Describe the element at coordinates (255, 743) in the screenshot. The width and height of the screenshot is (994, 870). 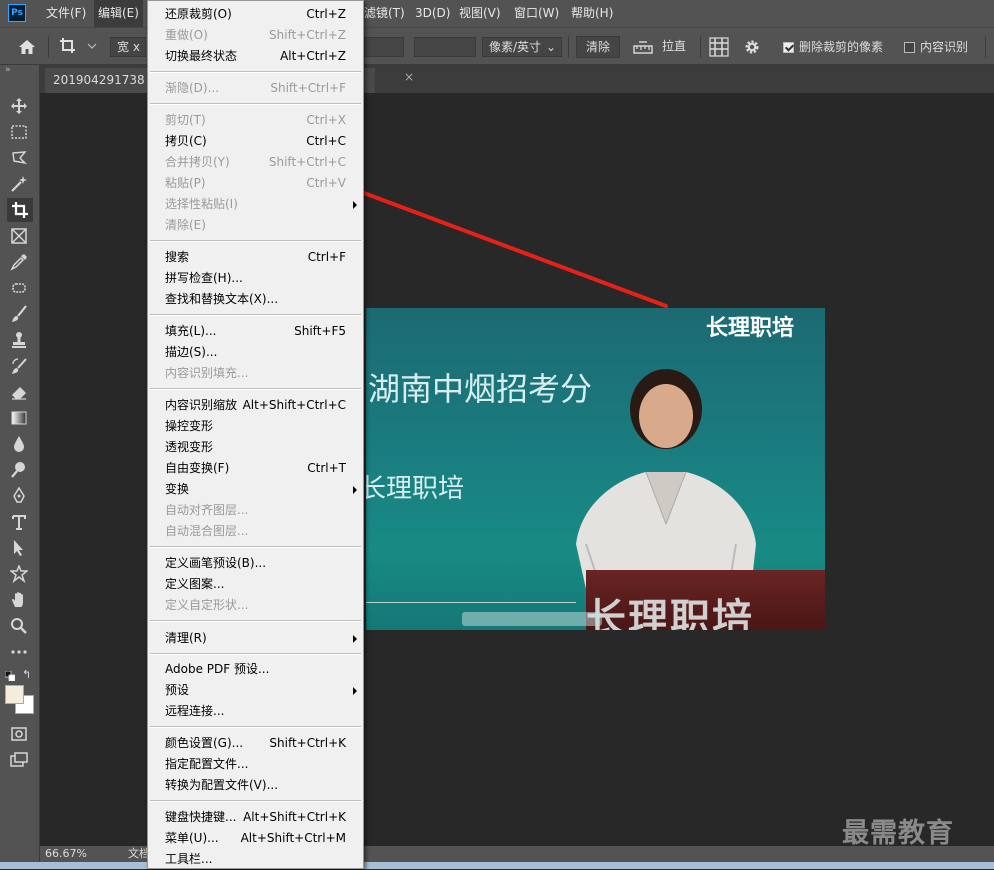
I see `menu-item-color-settings: 颜色设置(G)... Shift+Ctrl+K` at that location.